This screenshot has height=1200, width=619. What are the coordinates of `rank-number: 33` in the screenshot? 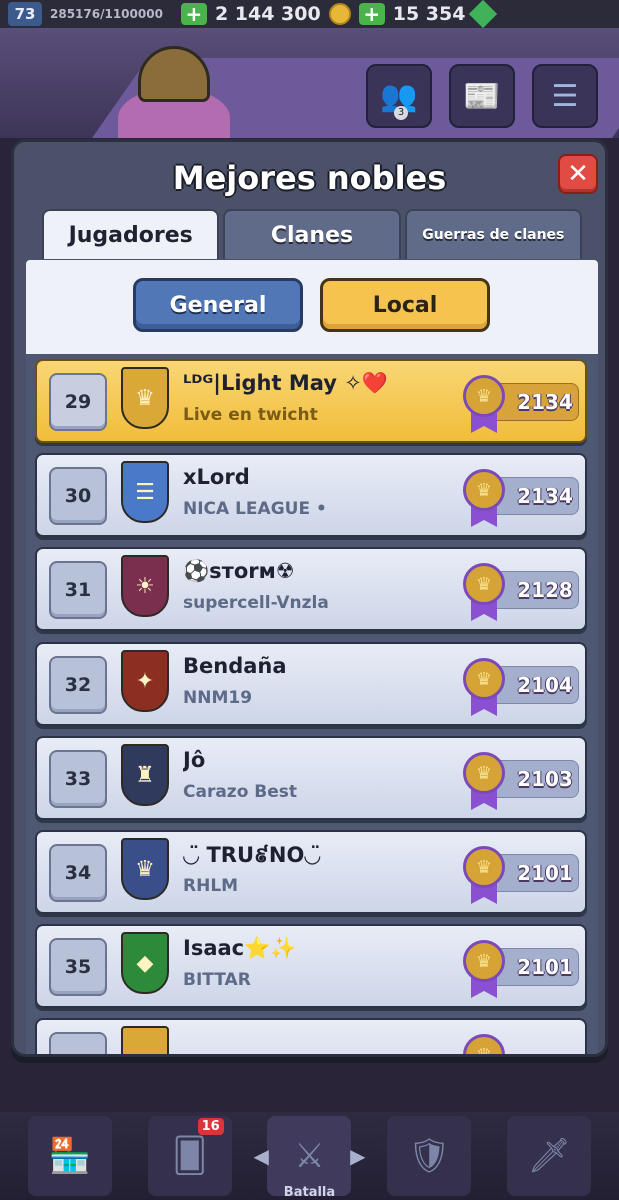 It's located at (78, 779).